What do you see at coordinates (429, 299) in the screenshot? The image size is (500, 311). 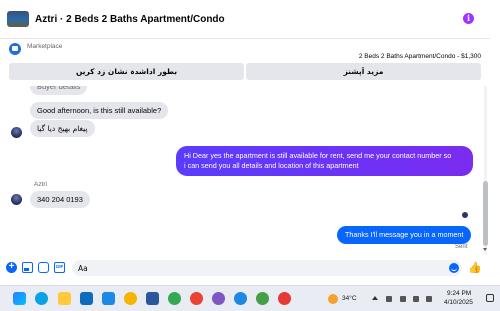 I see `volume-icon` at bounding box center [429, 299].